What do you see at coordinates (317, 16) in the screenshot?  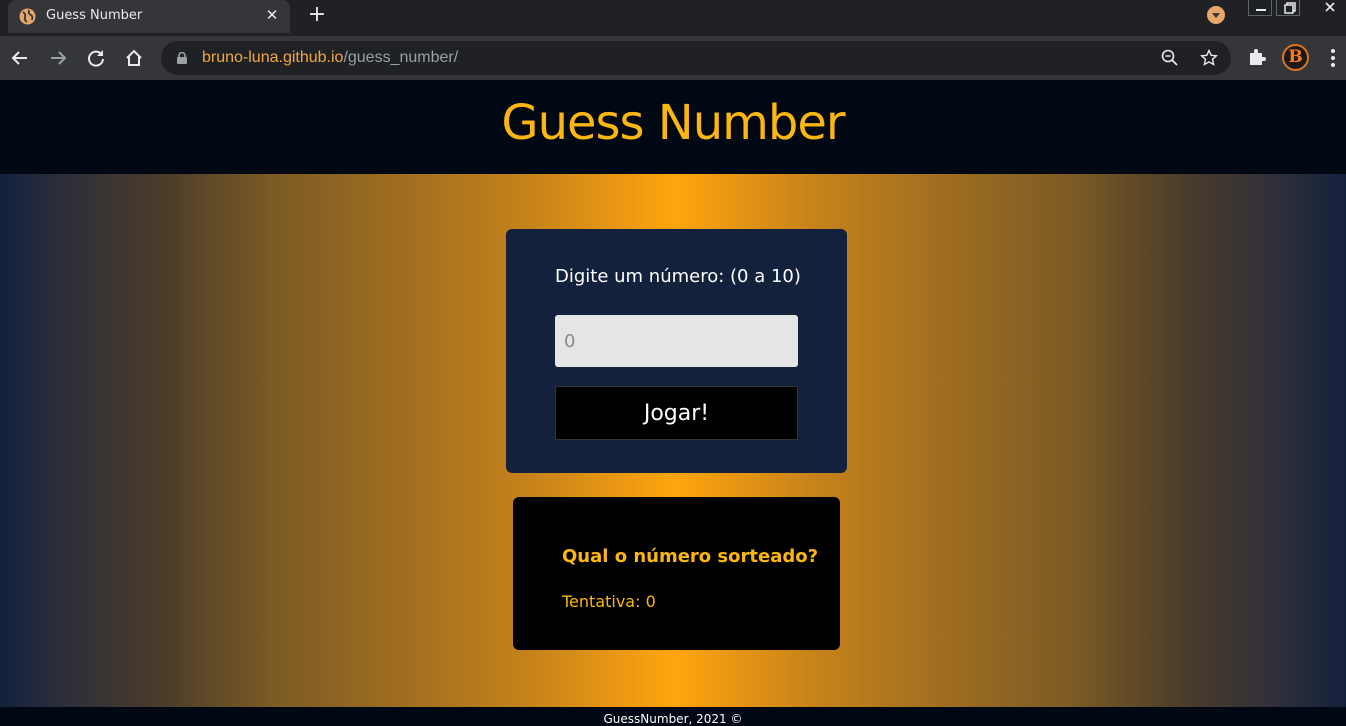 I see `new-tab-button: +` at bounding box center [317, 16].